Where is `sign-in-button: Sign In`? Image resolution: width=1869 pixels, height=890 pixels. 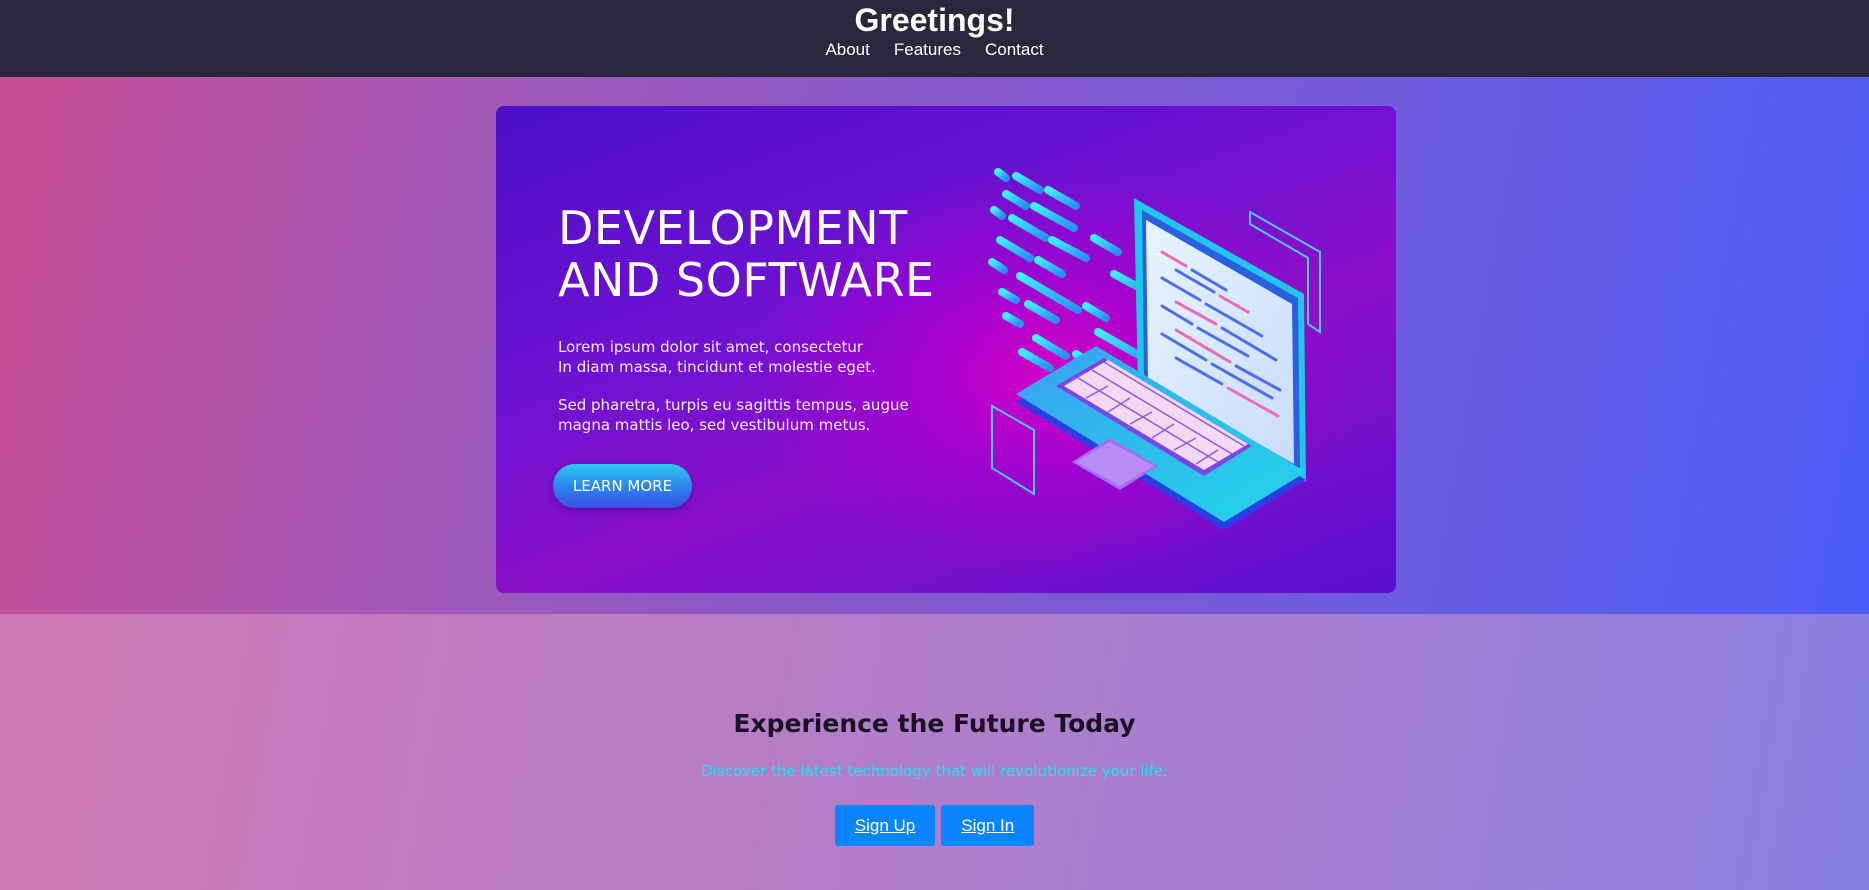 sign-in-button: Sign In is located at coordinates (988, 825).